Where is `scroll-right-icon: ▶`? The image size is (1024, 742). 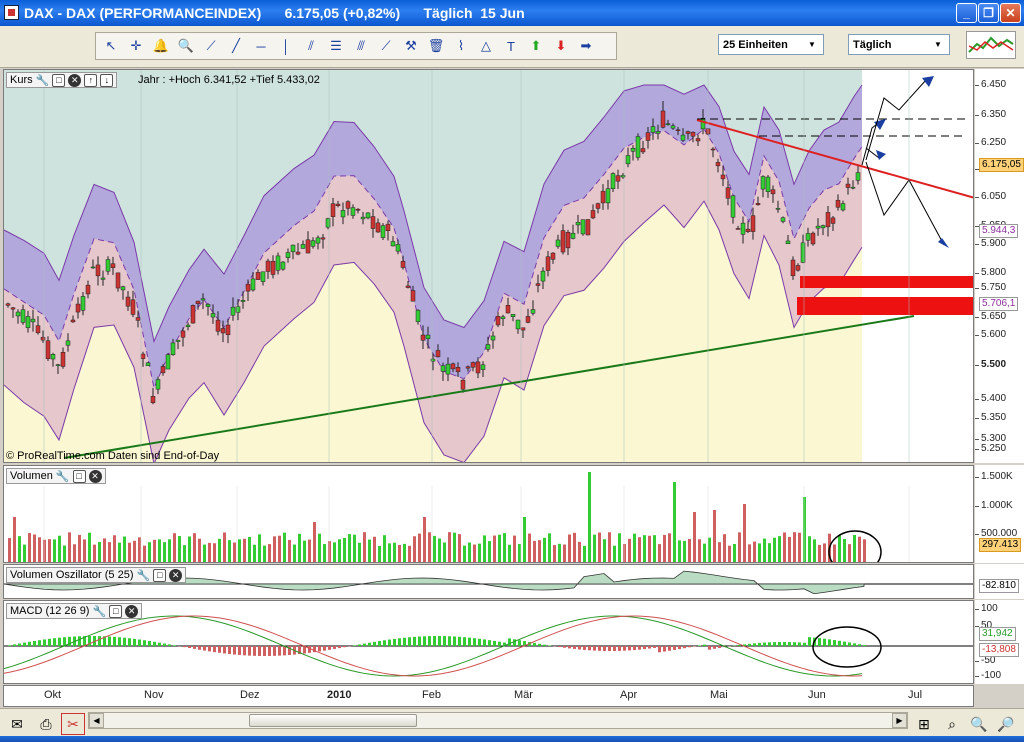
scroll-right-icon: ▶ is located at coordinates (899, 720).